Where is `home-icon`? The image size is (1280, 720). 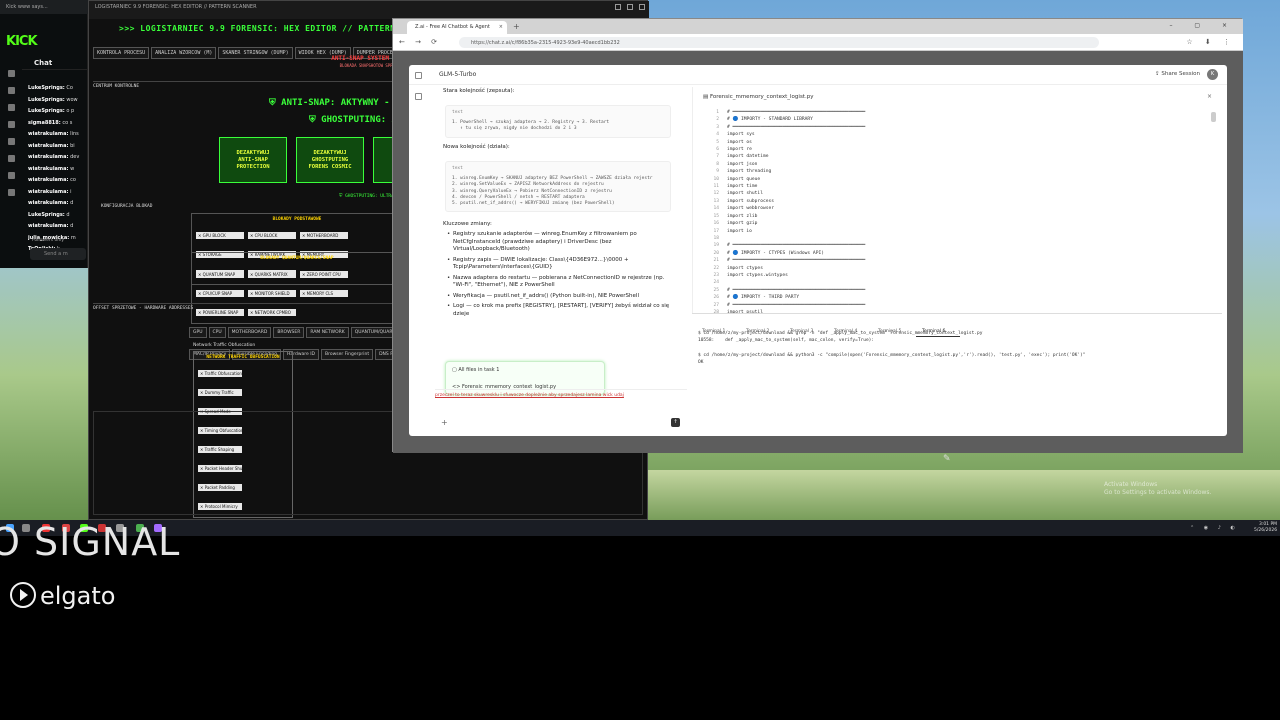
home-icon is located at coordinates (11, 73).